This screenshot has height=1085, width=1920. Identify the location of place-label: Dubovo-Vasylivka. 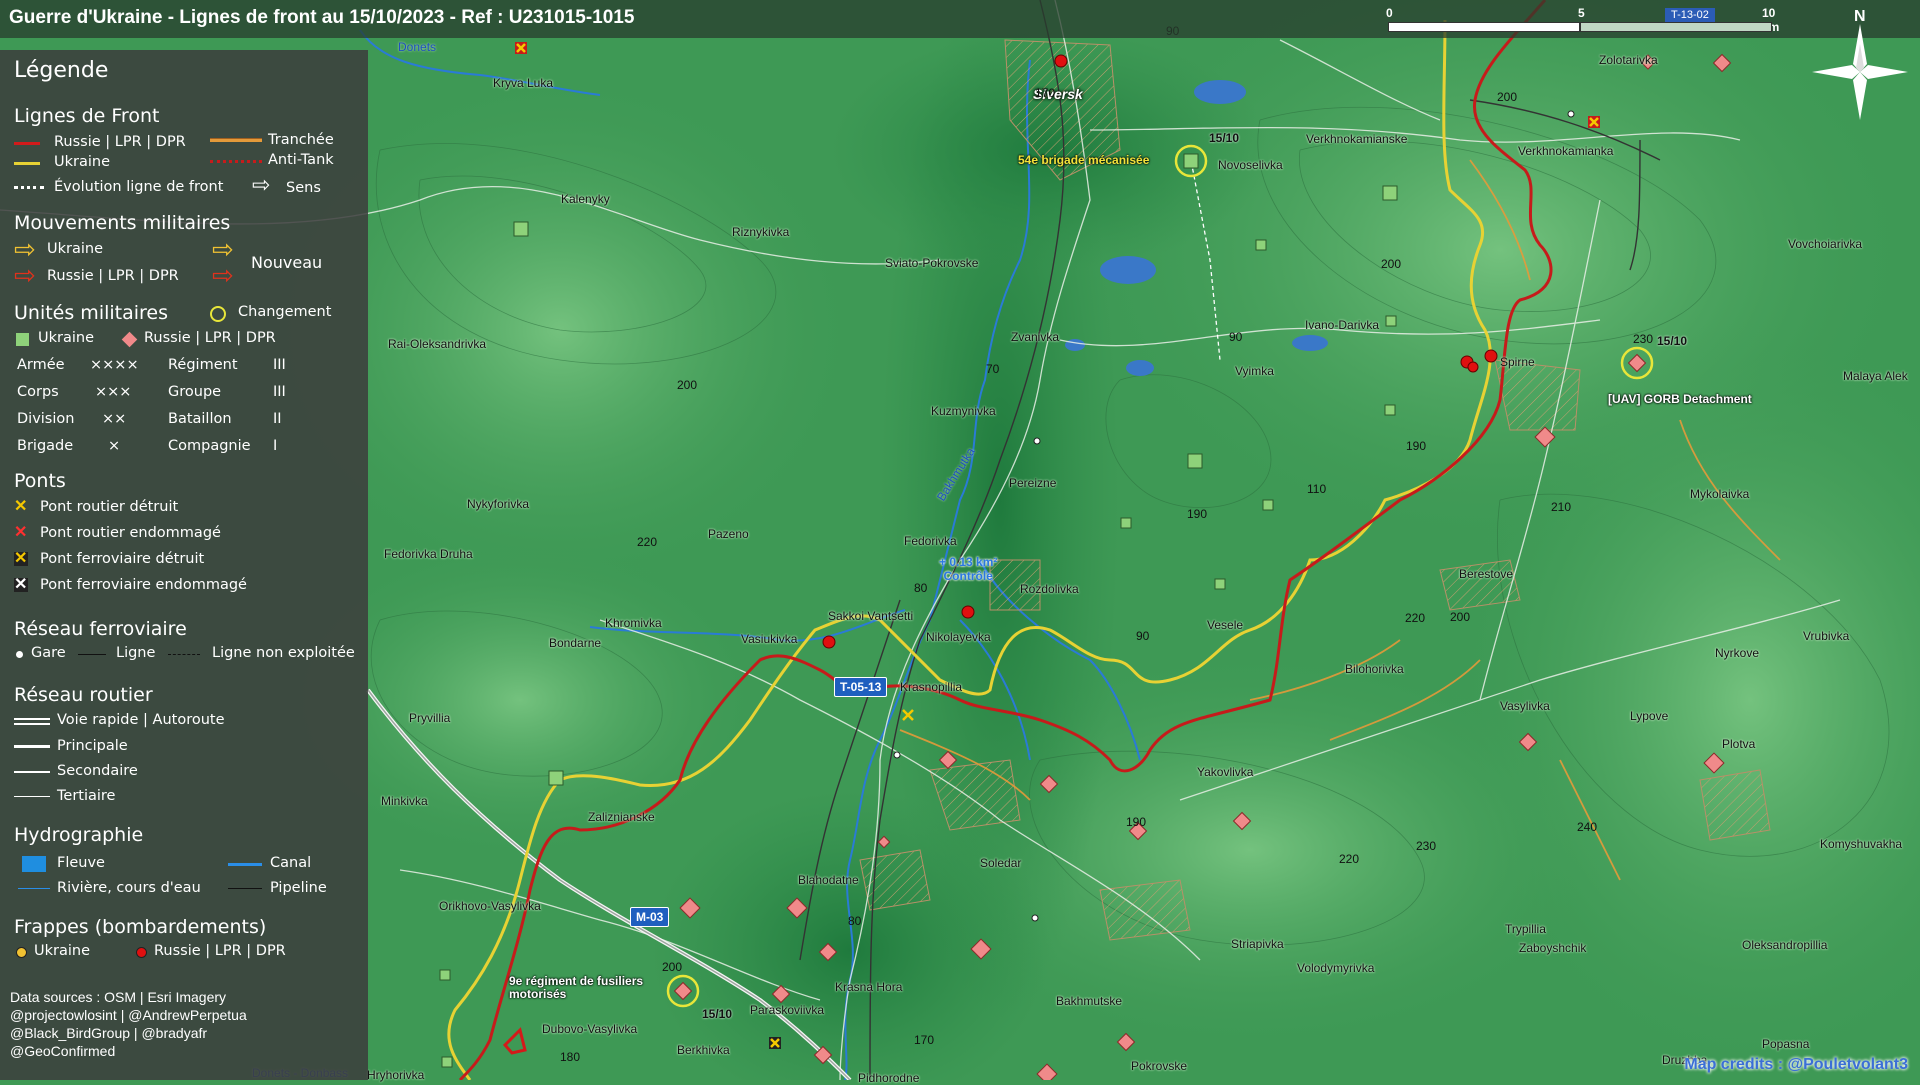
(589, 1029).